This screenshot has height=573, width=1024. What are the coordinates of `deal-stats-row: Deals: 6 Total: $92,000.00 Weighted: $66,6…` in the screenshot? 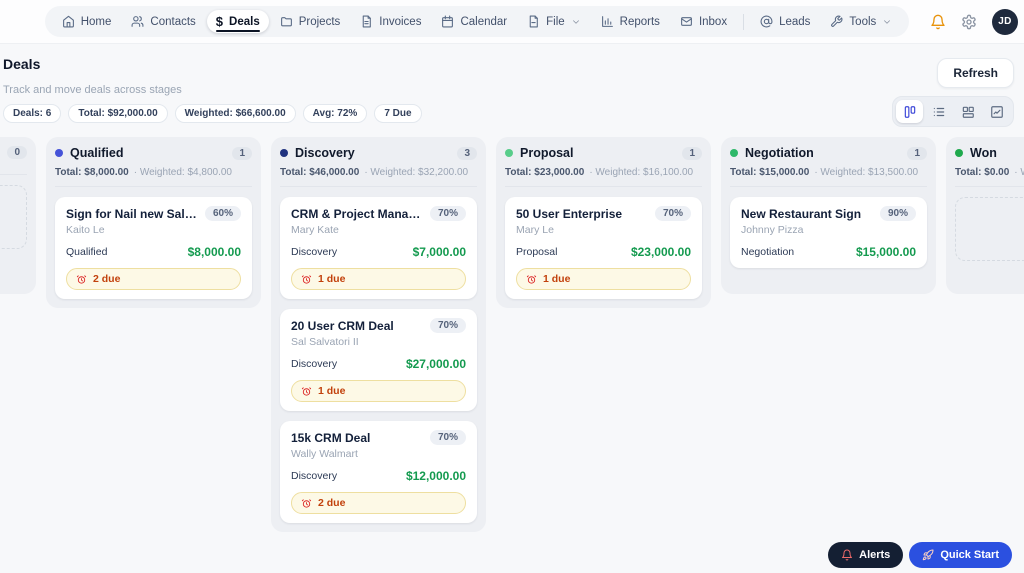 It's located at (508, 113).